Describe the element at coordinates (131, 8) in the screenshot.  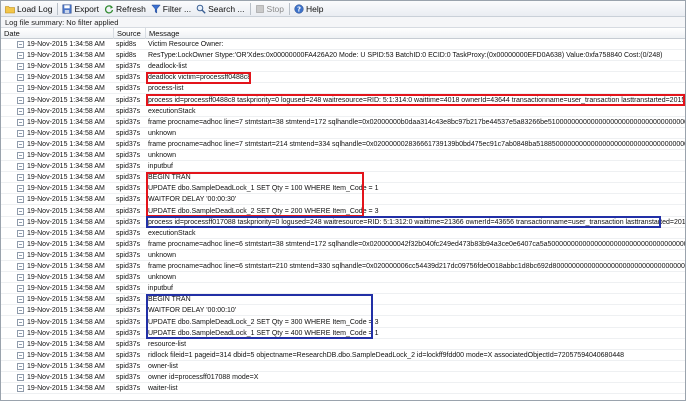
I see `refresh-label: Refresh` at that location.